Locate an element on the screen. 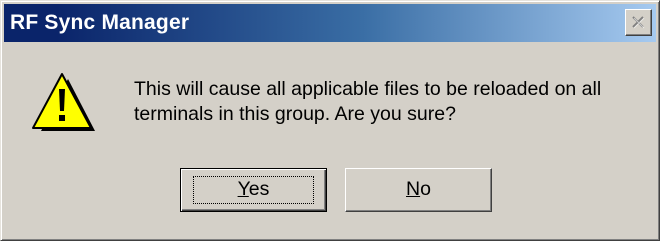 Image resolution: width=660 pixels, height=241 pixels. no-mnemonic: N is located at coordinates (413, 189).